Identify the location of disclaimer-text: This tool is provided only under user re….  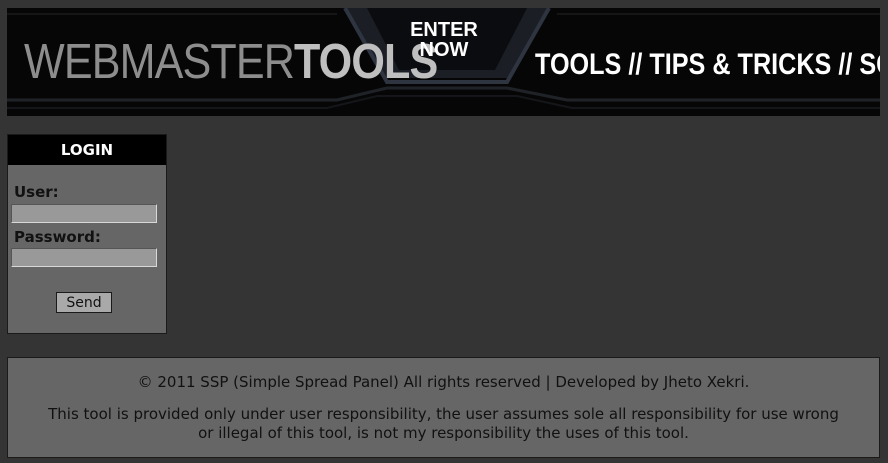
(443, 423).